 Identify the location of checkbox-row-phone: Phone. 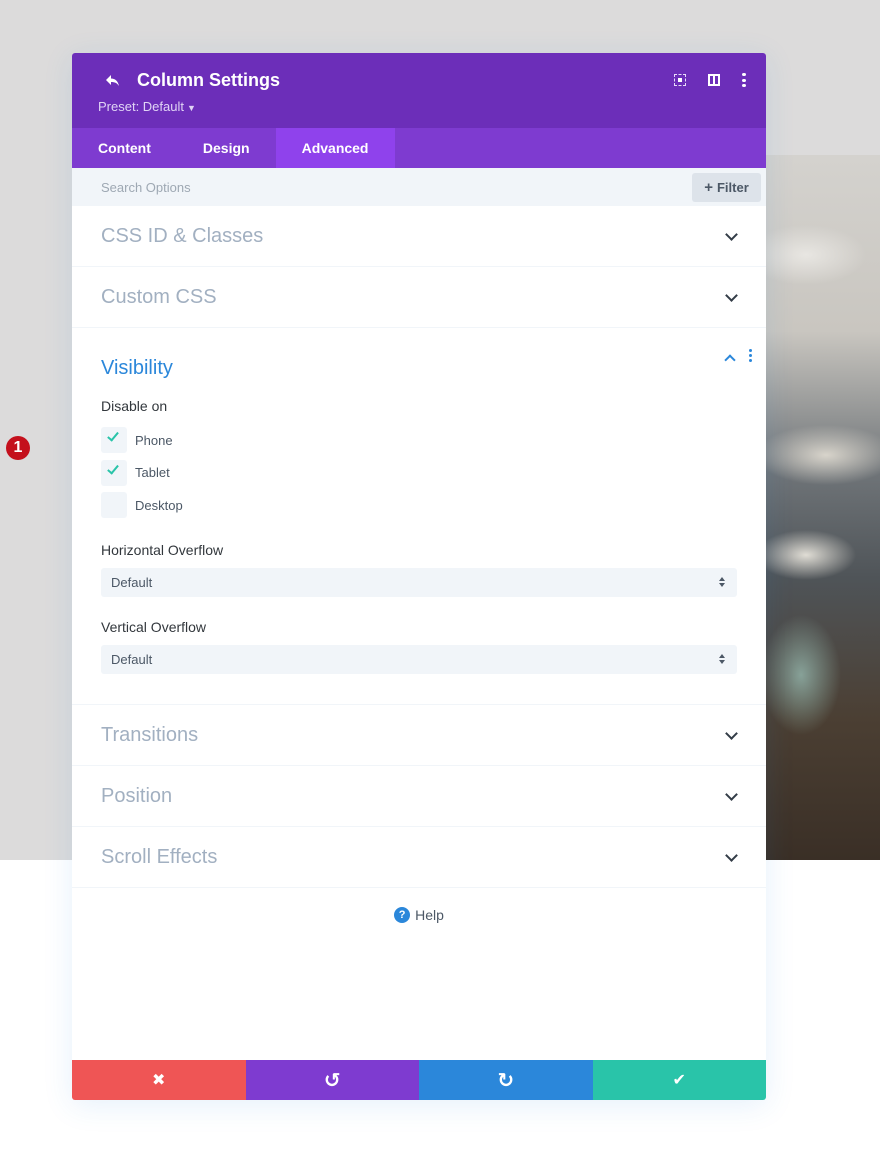
(419, 440).